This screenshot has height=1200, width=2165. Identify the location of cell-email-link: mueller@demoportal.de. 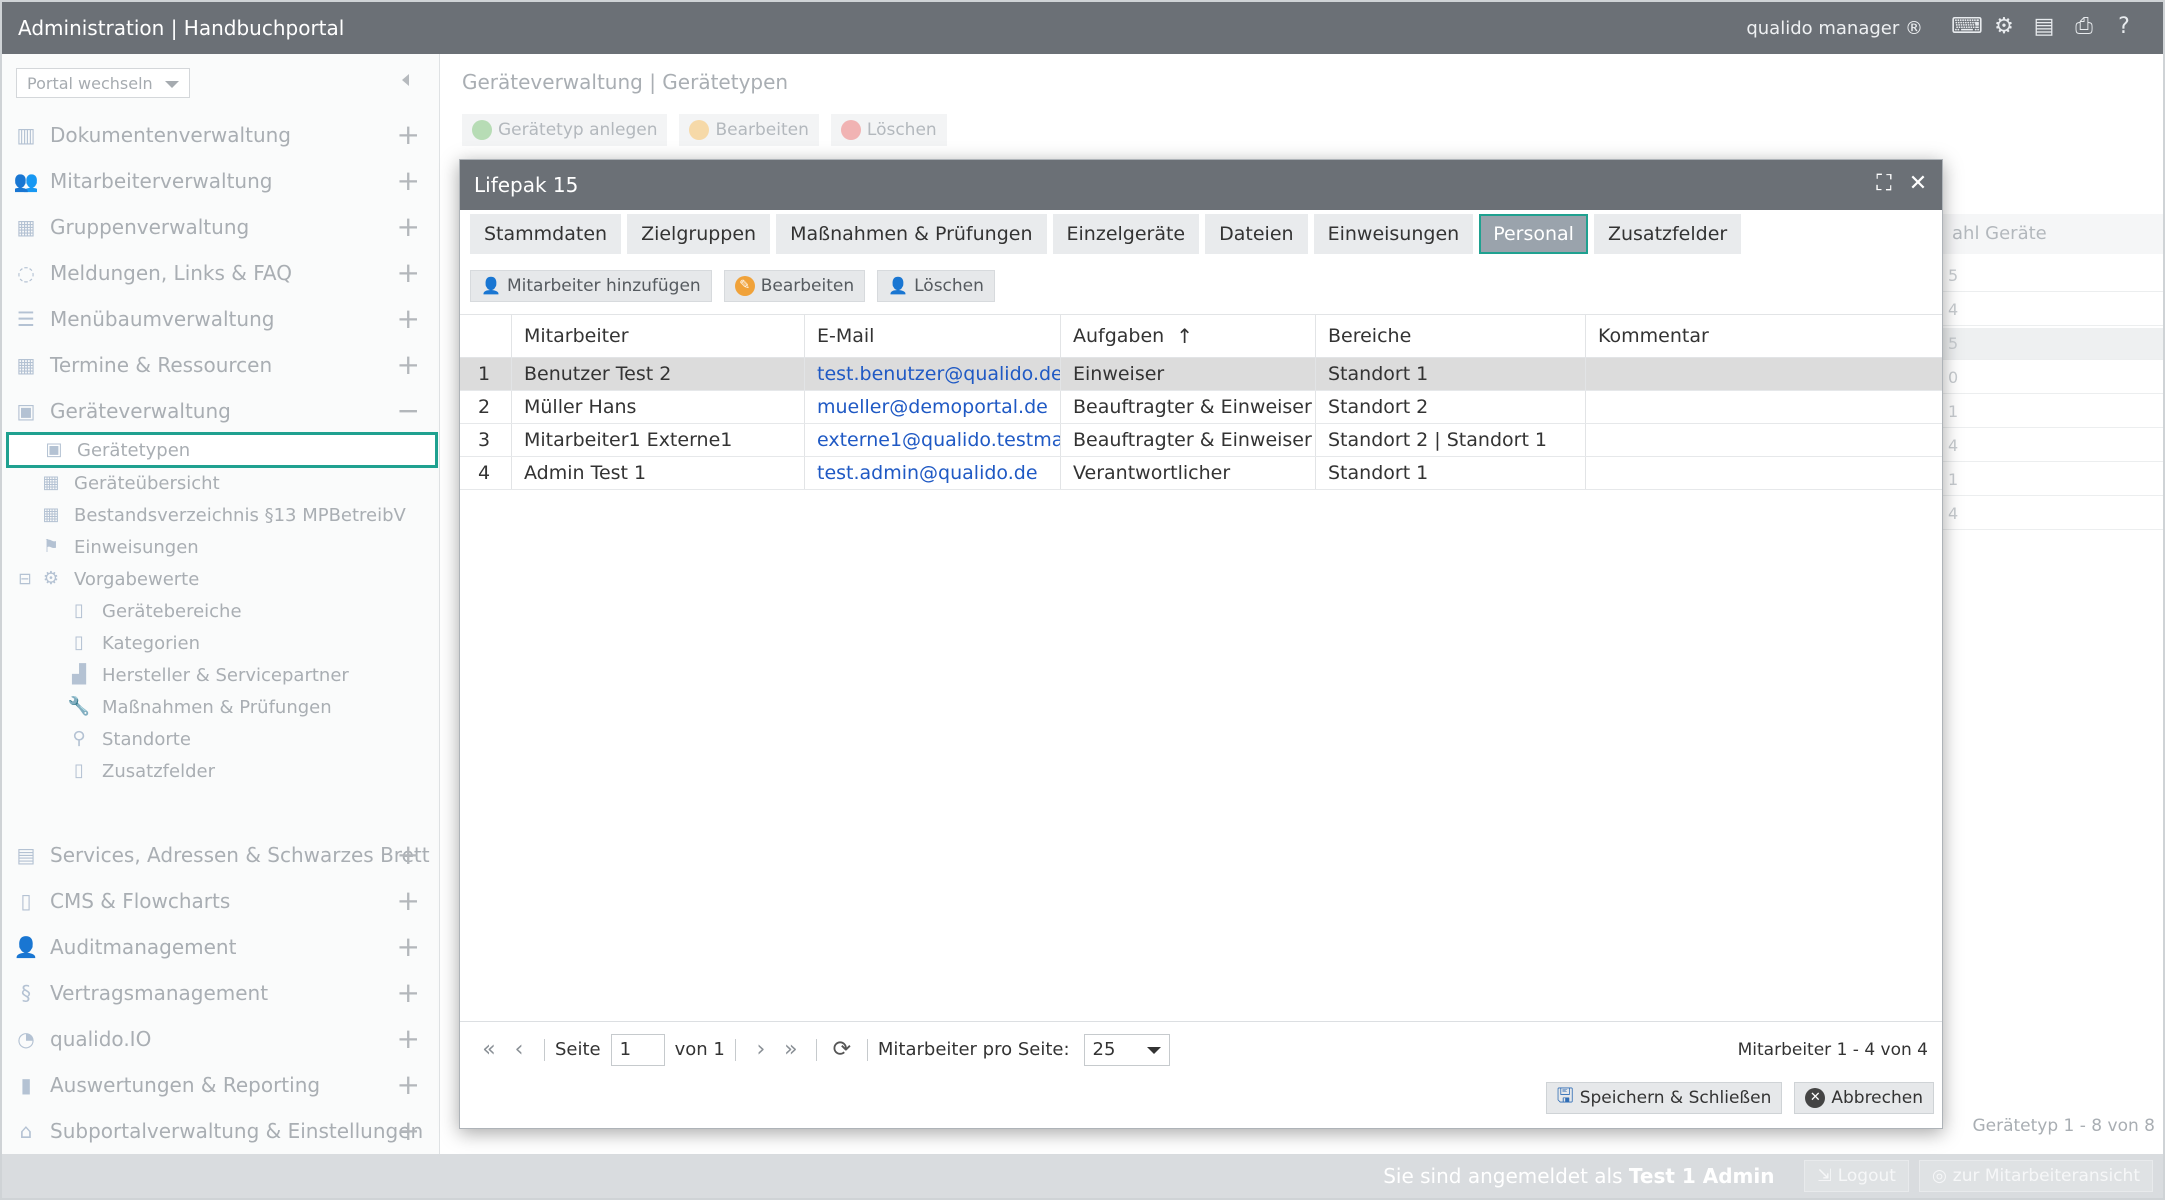
(933, 407).